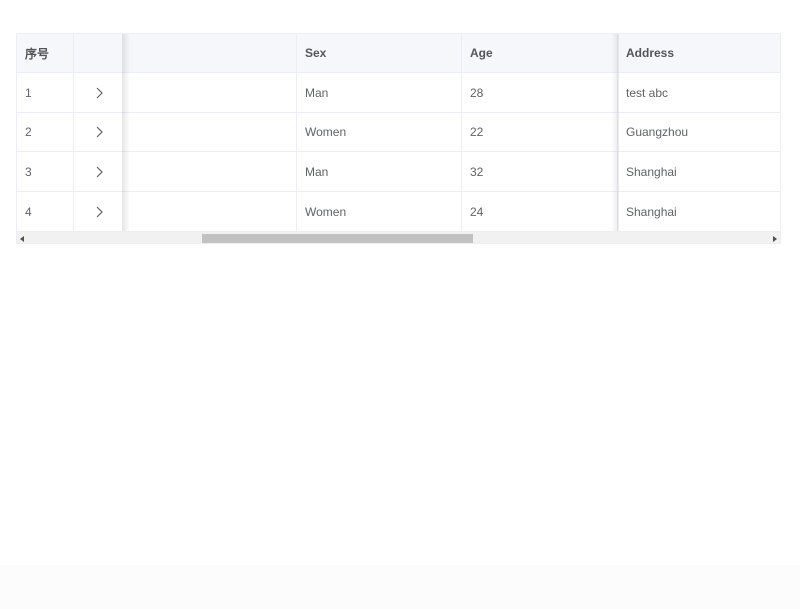 Image resolution: width=800 pixels, height=609 pixels. Describe the element at coordinates (37, 53) in the screenshot. I see `column-header-index-label: 序号` at that location.